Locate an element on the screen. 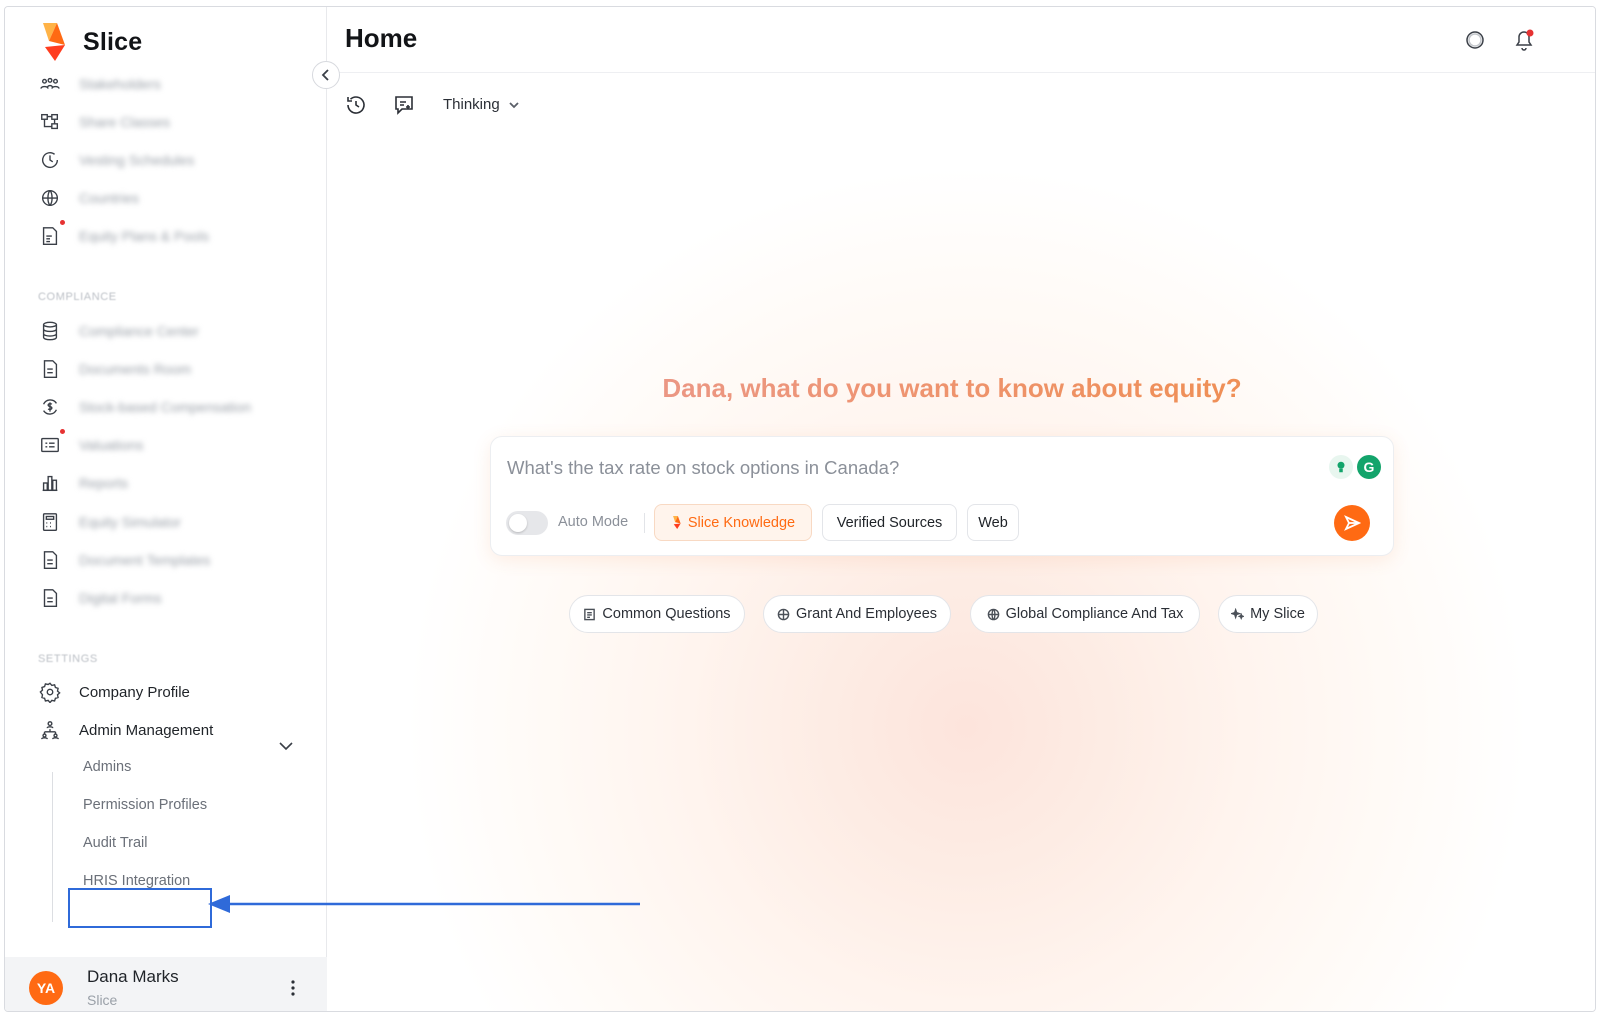 Image resolution: width=1600 pixels, height=1018 pixels. org-chart-icon is located at coordinates (50, 730).